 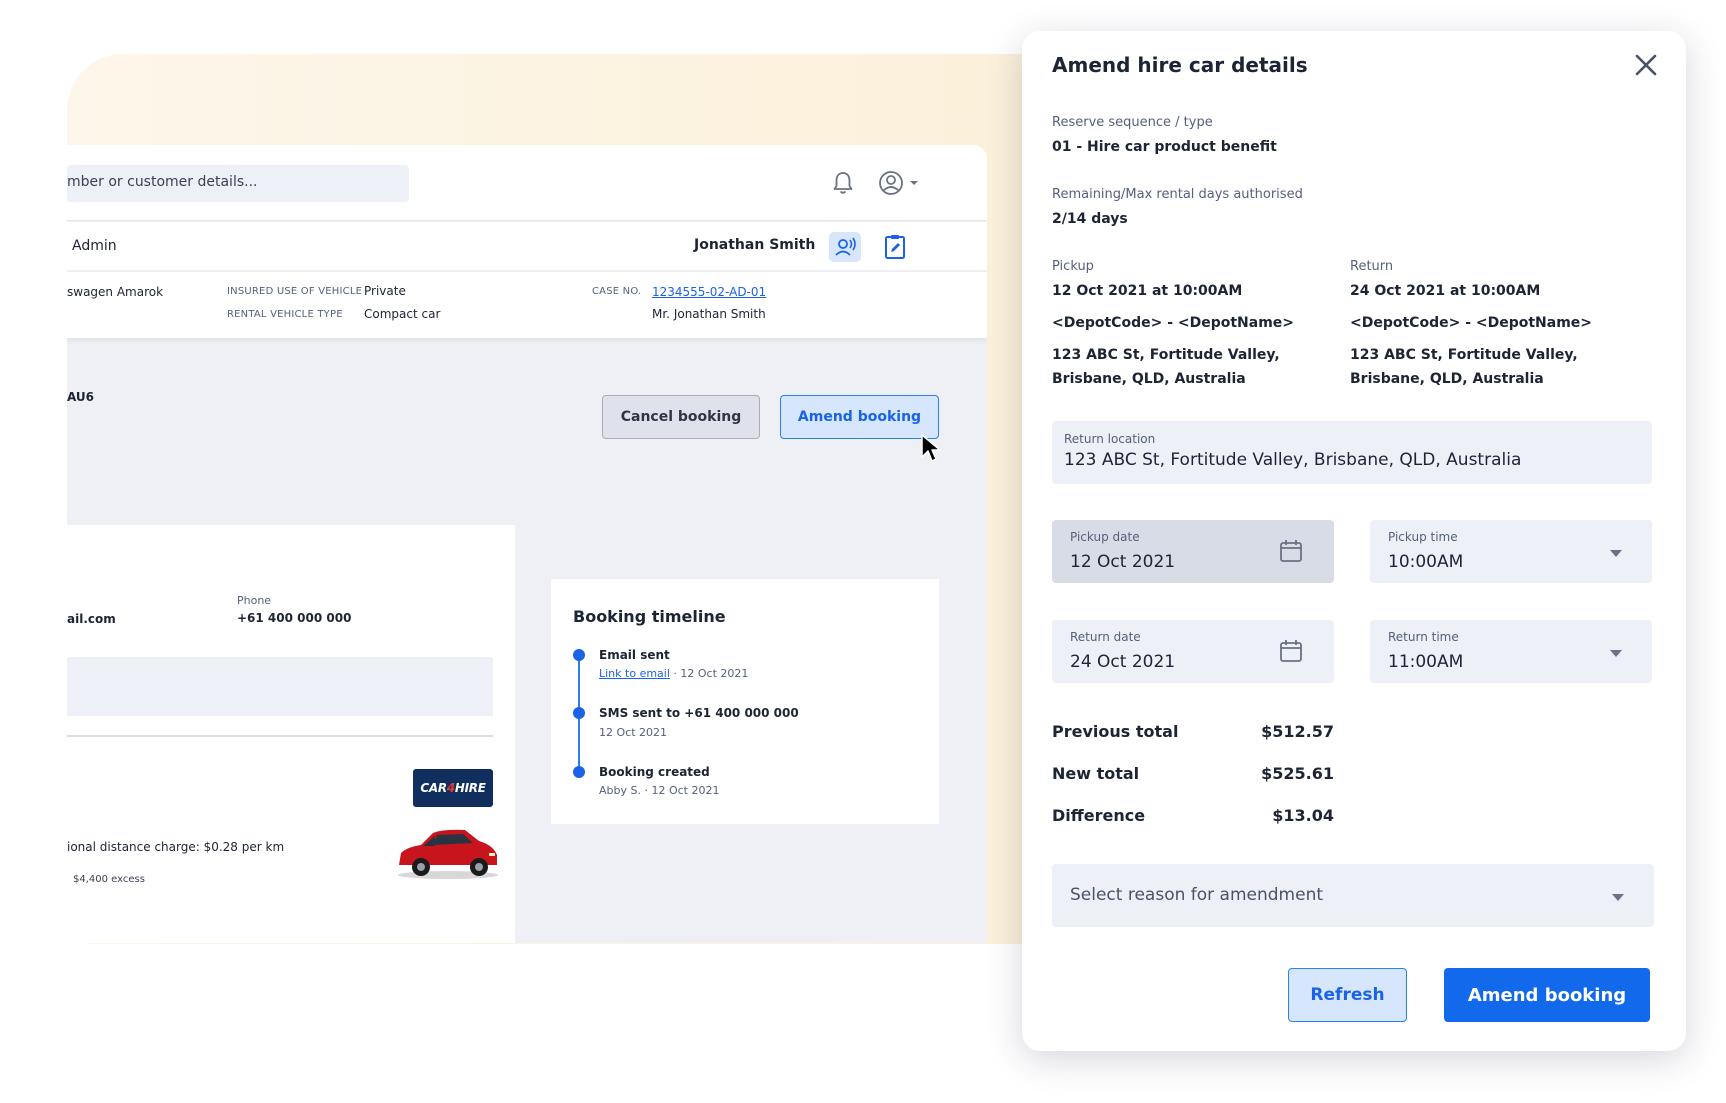 What do you see at coordinates (931, 448) in the screenshot?
I see `mouse-cursor-icon` at bounding box center [931, 448].